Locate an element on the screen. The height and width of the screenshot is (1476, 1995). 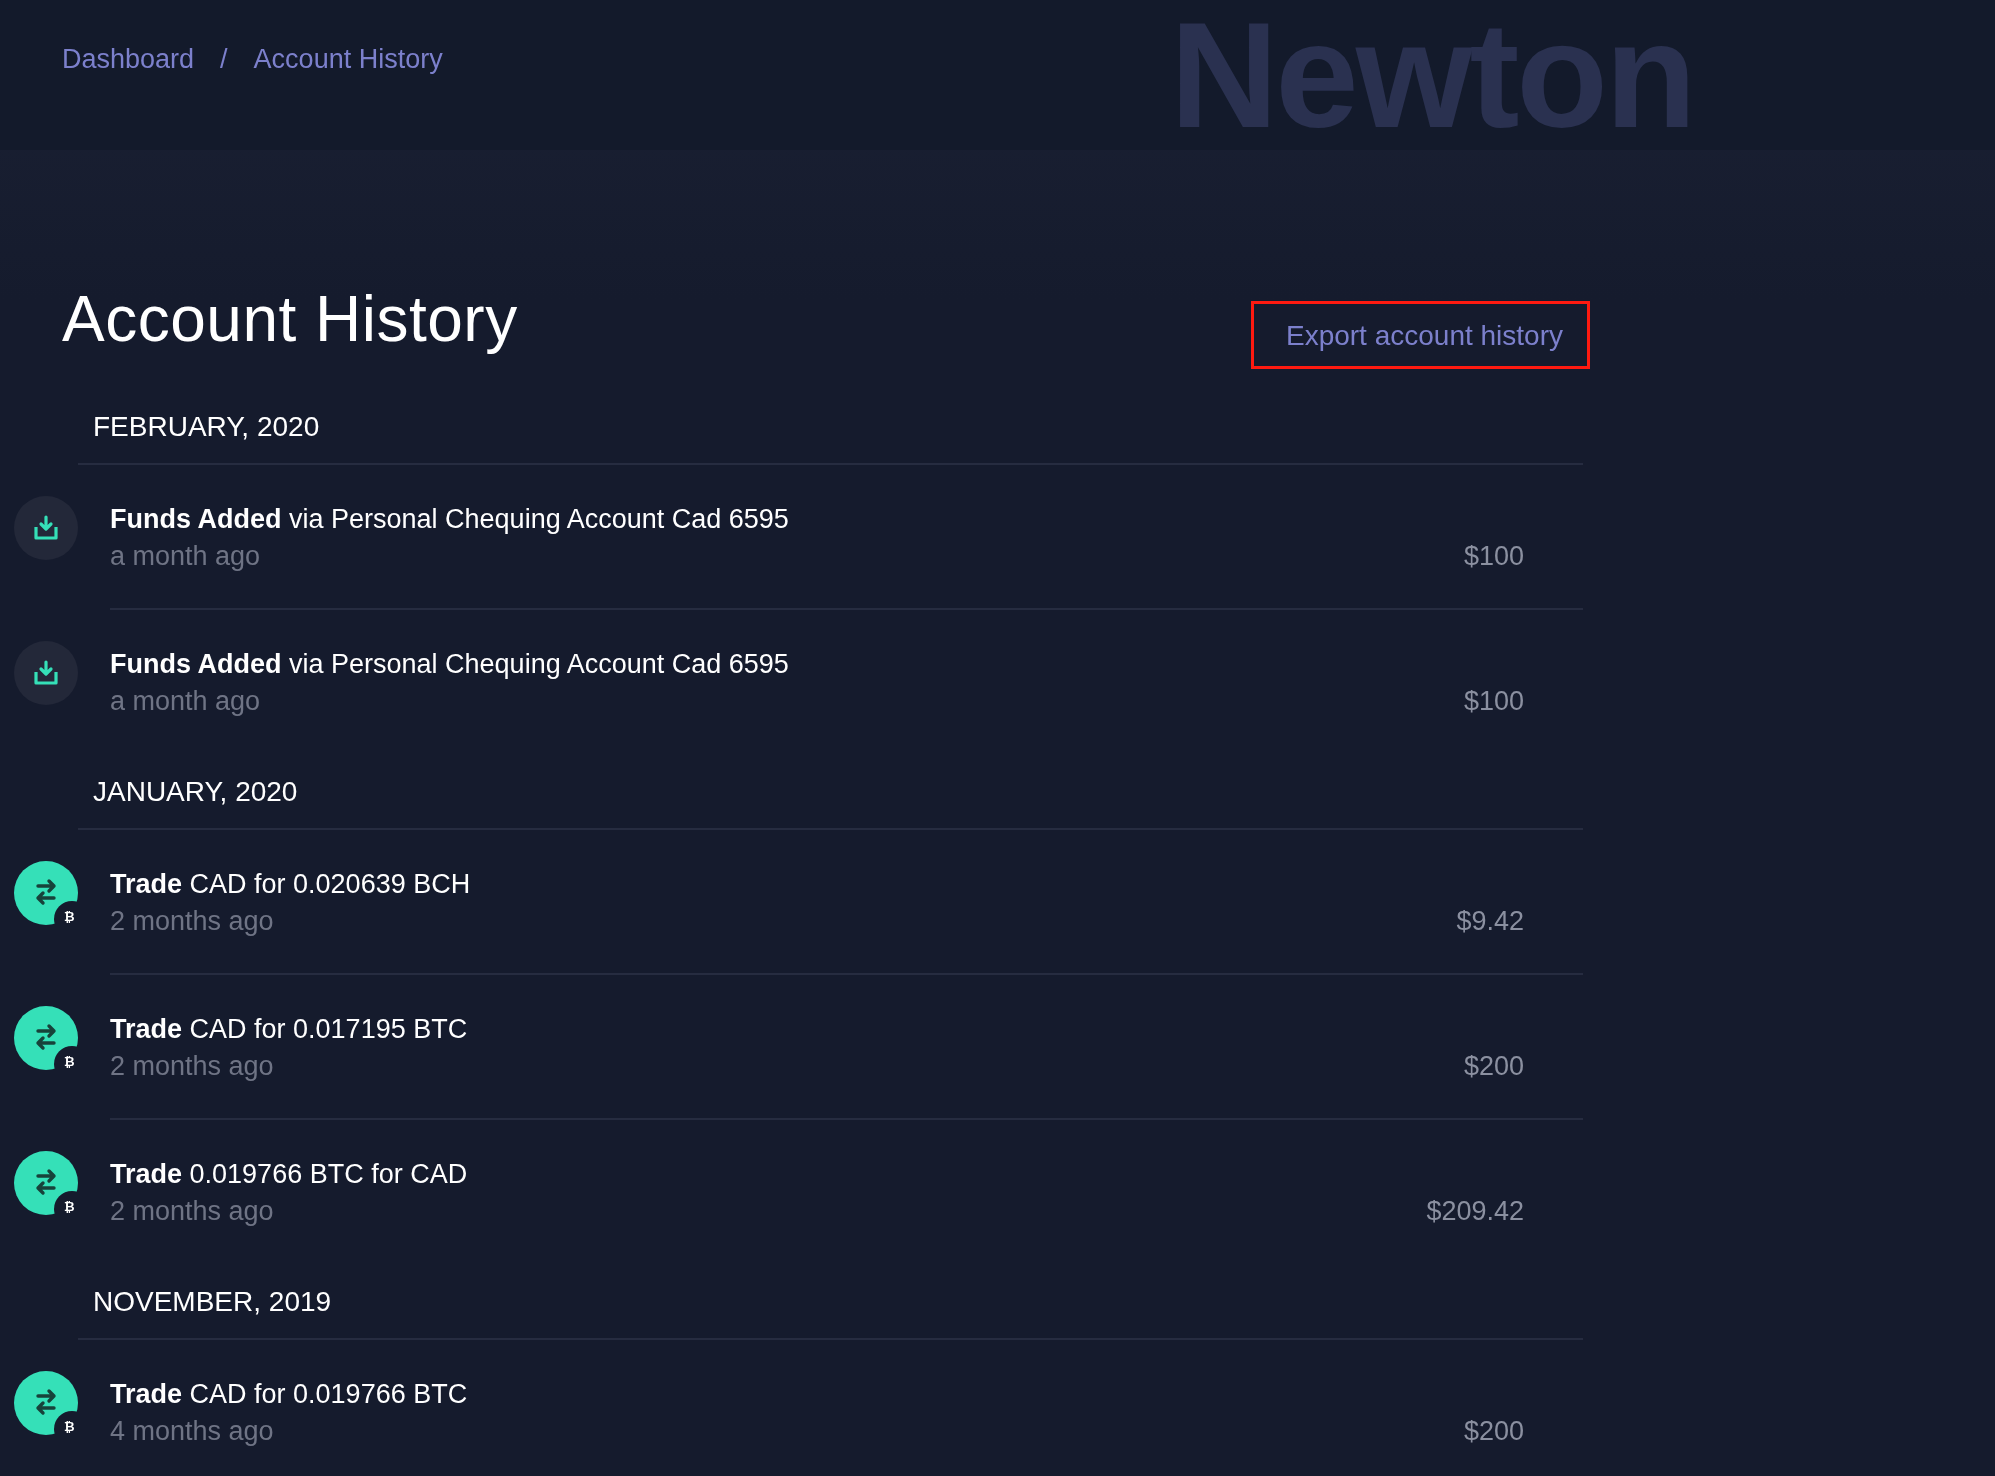
transaction-title: Trade 0.019766 BTC for CAD is located at coordinates (289, 1174).